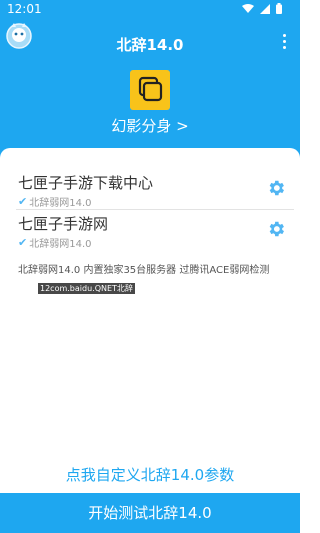  Describe the element at coordinates (24, 9) in the screenshot. I see `status-time: 12:01` at that location.